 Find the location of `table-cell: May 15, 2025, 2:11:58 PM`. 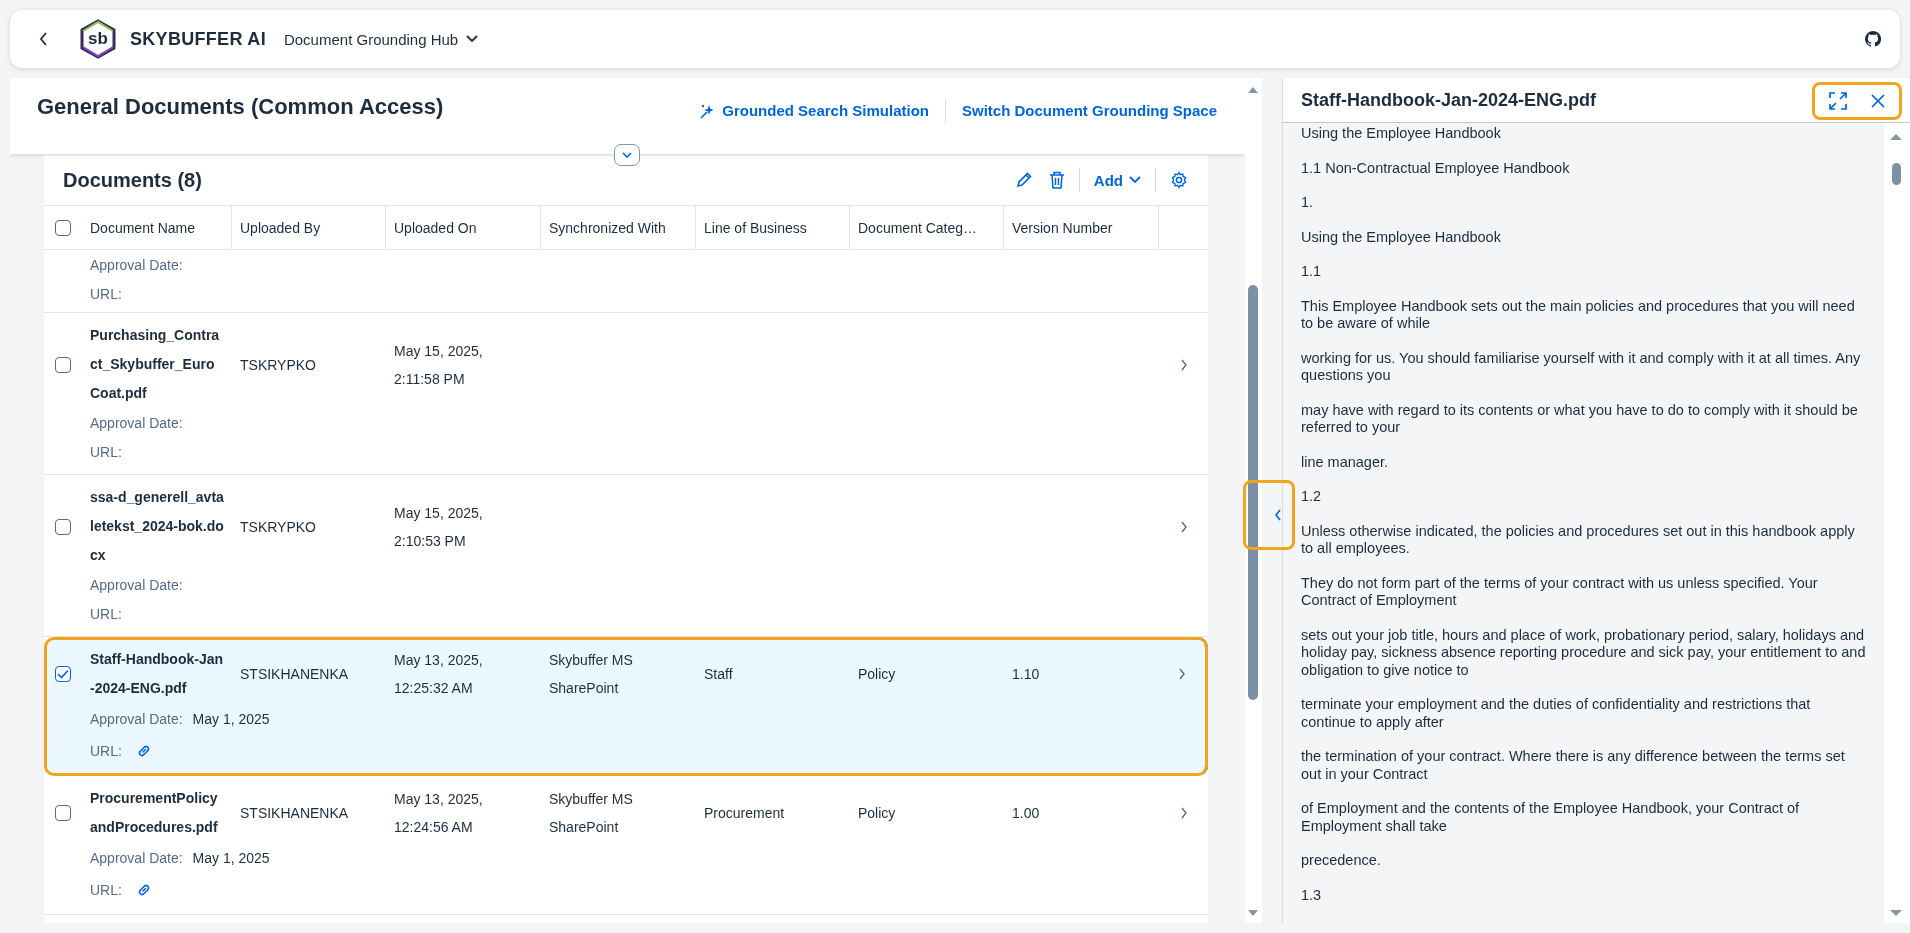

table-cell: May 15, 2025, 2:11:58 PM is located at coordinates (438, 364).